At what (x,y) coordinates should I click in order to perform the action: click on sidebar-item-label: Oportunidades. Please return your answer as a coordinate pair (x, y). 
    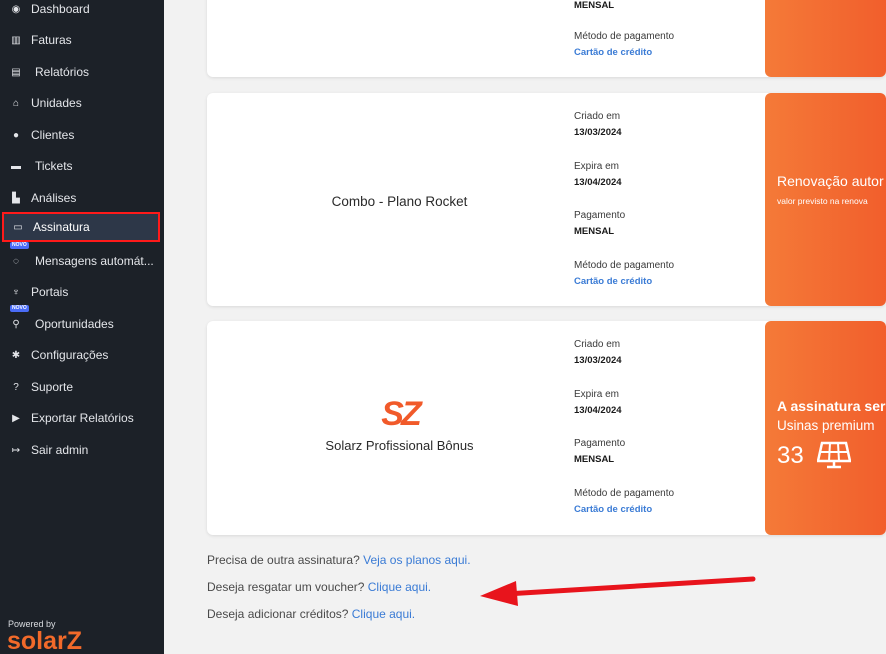
    Looking at the image, I should click on (74, 324).